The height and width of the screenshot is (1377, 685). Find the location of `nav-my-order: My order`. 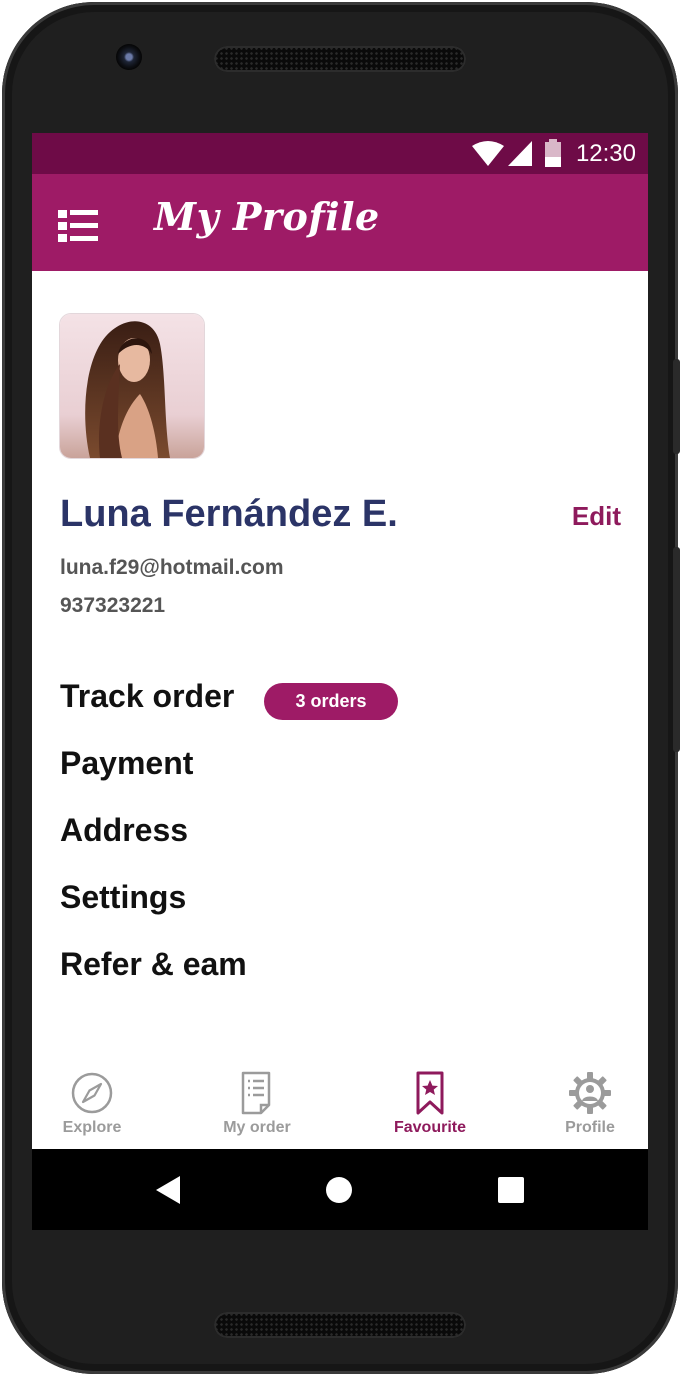

nav-my-order: My order is located at coordinates (257, 1100).